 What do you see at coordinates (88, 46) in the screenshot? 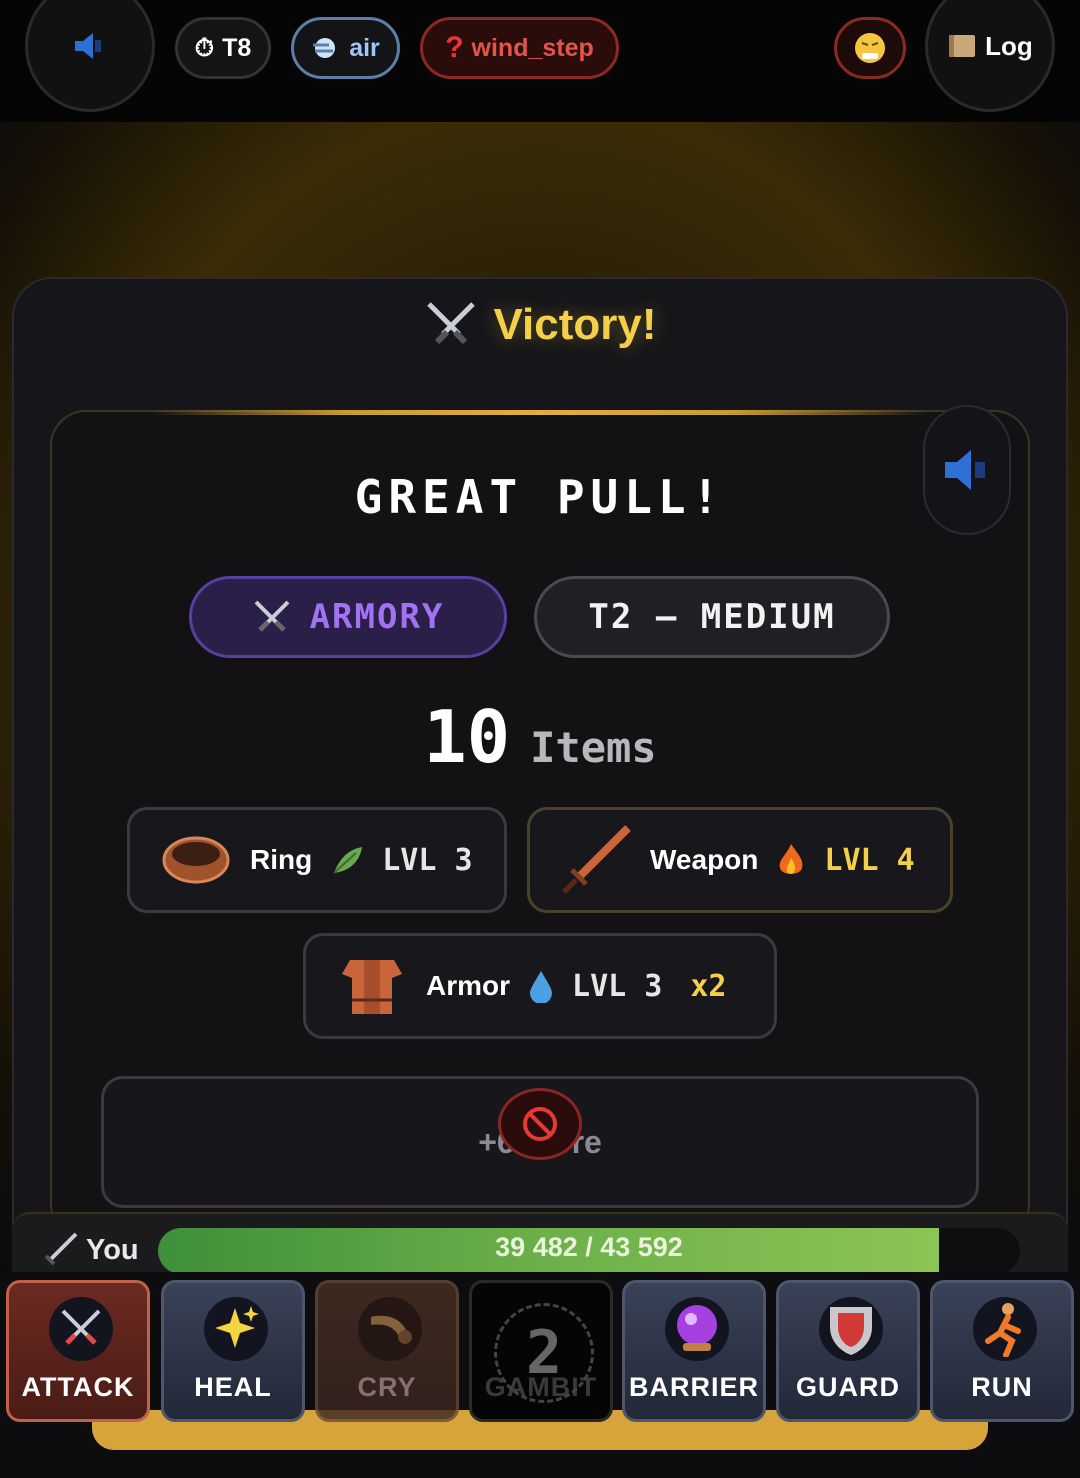
I see `speaker-icon` at bounding box center [88, 46].